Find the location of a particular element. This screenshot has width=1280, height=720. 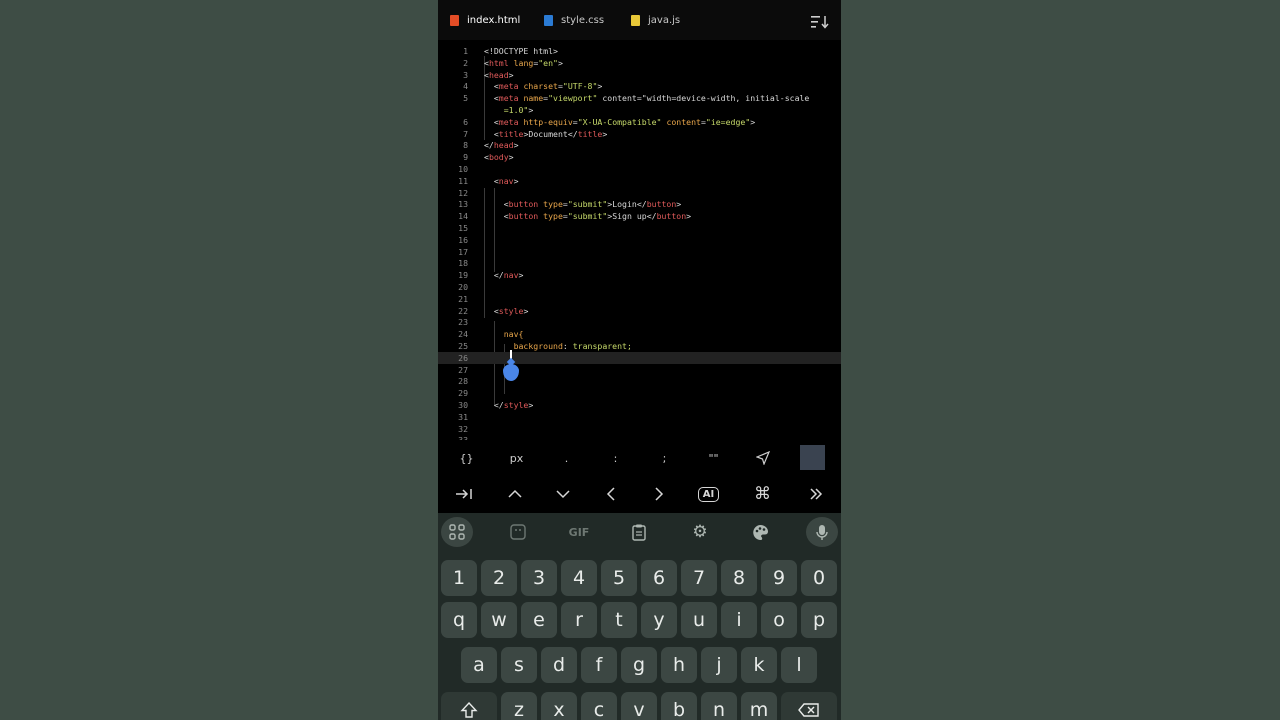

key-6: 6 is located at coordinates (659, 578).